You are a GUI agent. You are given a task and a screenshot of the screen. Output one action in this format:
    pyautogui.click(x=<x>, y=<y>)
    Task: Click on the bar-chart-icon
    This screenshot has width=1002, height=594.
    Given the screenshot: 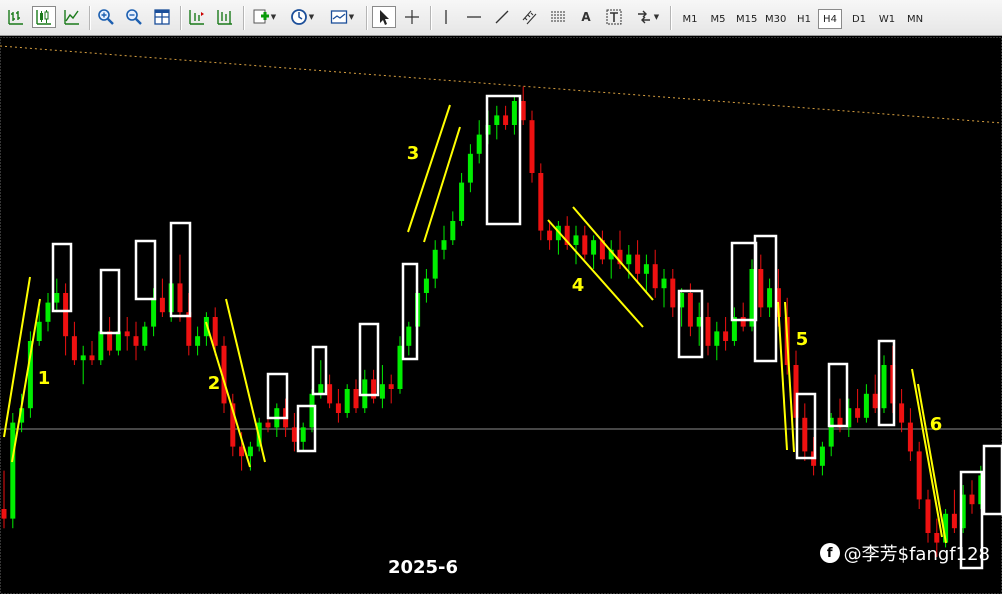 What is the action you would take?
    pyautogui.click(x=16, y=17)
    